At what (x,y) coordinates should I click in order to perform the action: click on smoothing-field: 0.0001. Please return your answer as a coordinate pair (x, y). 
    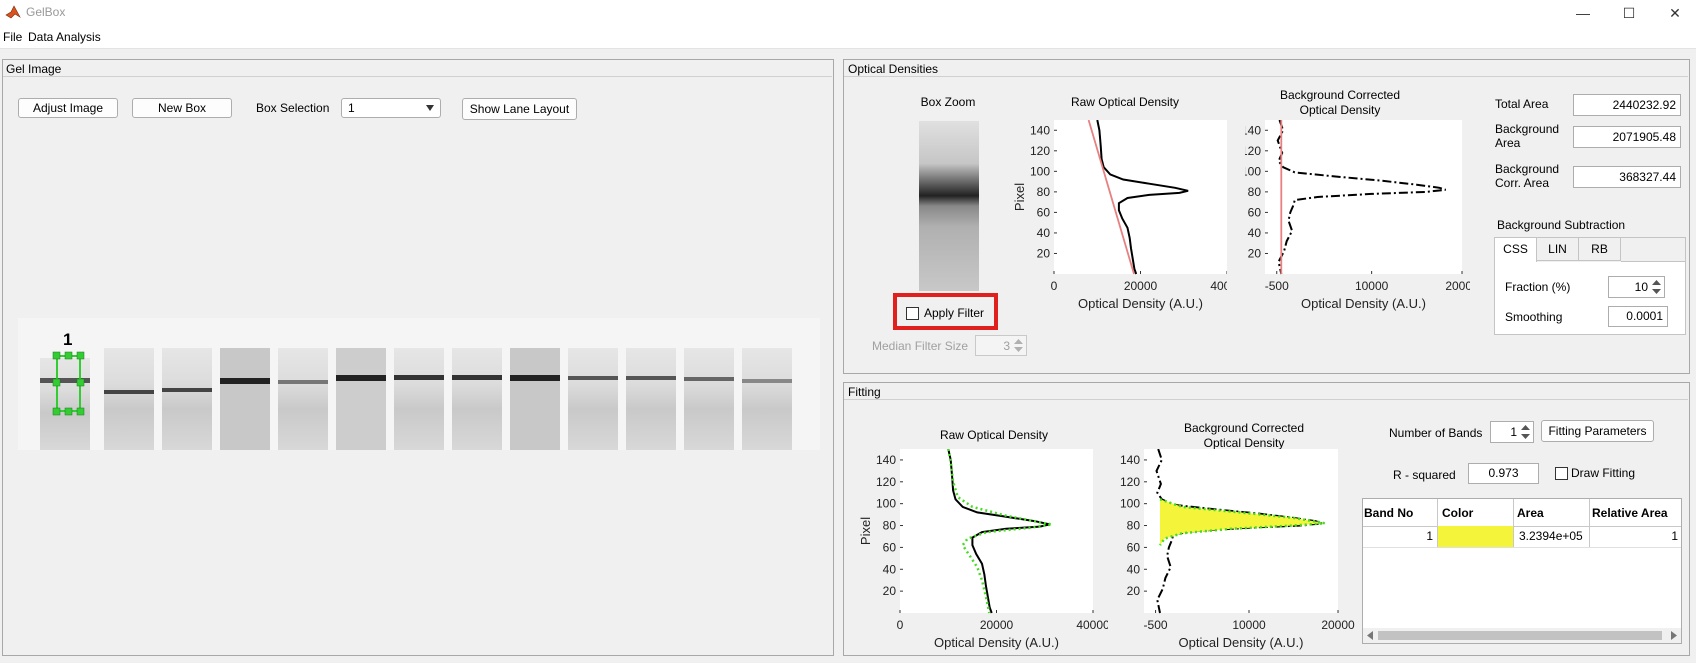
    Looking at the image, I should click on (1638, 316).